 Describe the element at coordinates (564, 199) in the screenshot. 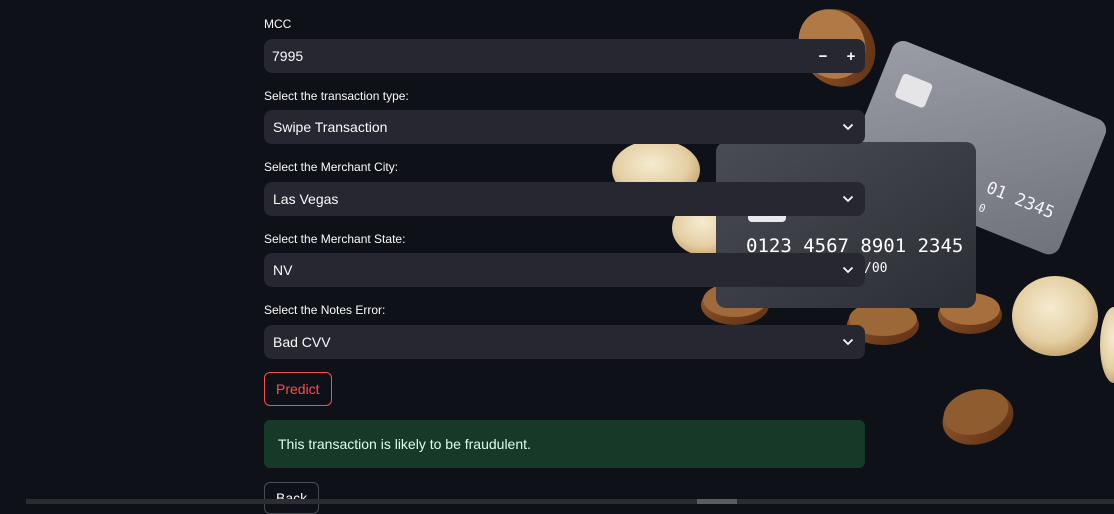

I see `merchant-city-select: Las Vegas` at that location.